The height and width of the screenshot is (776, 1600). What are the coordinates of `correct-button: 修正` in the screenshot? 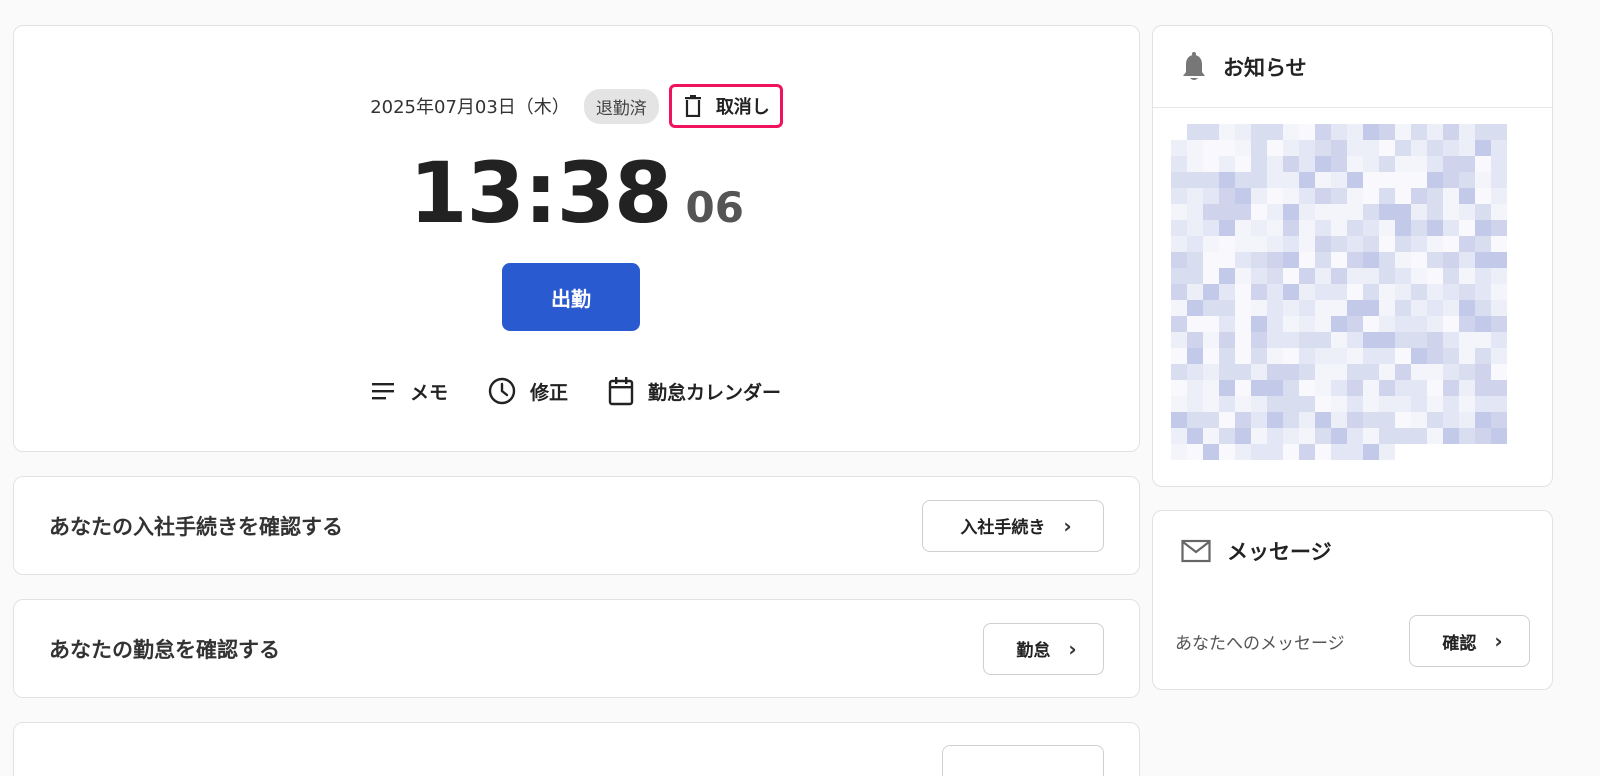 It's located at (528, 391).